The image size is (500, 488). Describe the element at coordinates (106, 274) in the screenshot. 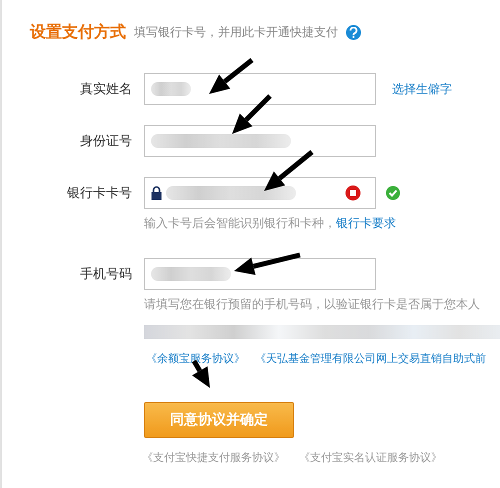

I see `field-label: 手机号码` at that location.